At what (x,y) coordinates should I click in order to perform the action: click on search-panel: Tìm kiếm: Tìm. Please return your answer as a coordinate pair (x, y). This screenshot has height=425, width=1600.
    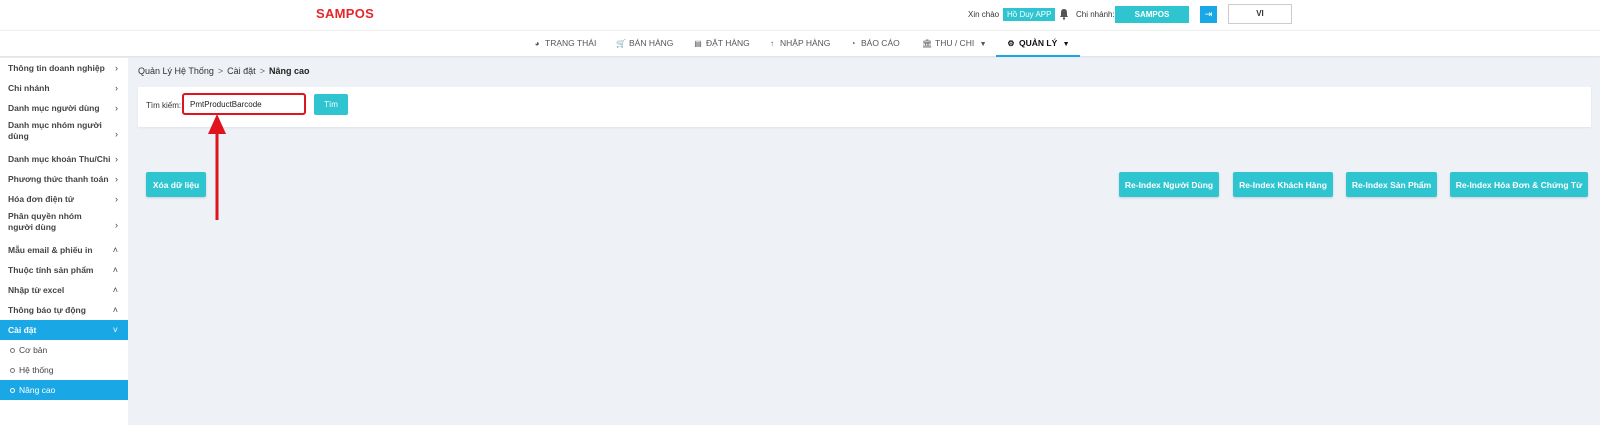
    Looking at the image, I should click on (864, 107).